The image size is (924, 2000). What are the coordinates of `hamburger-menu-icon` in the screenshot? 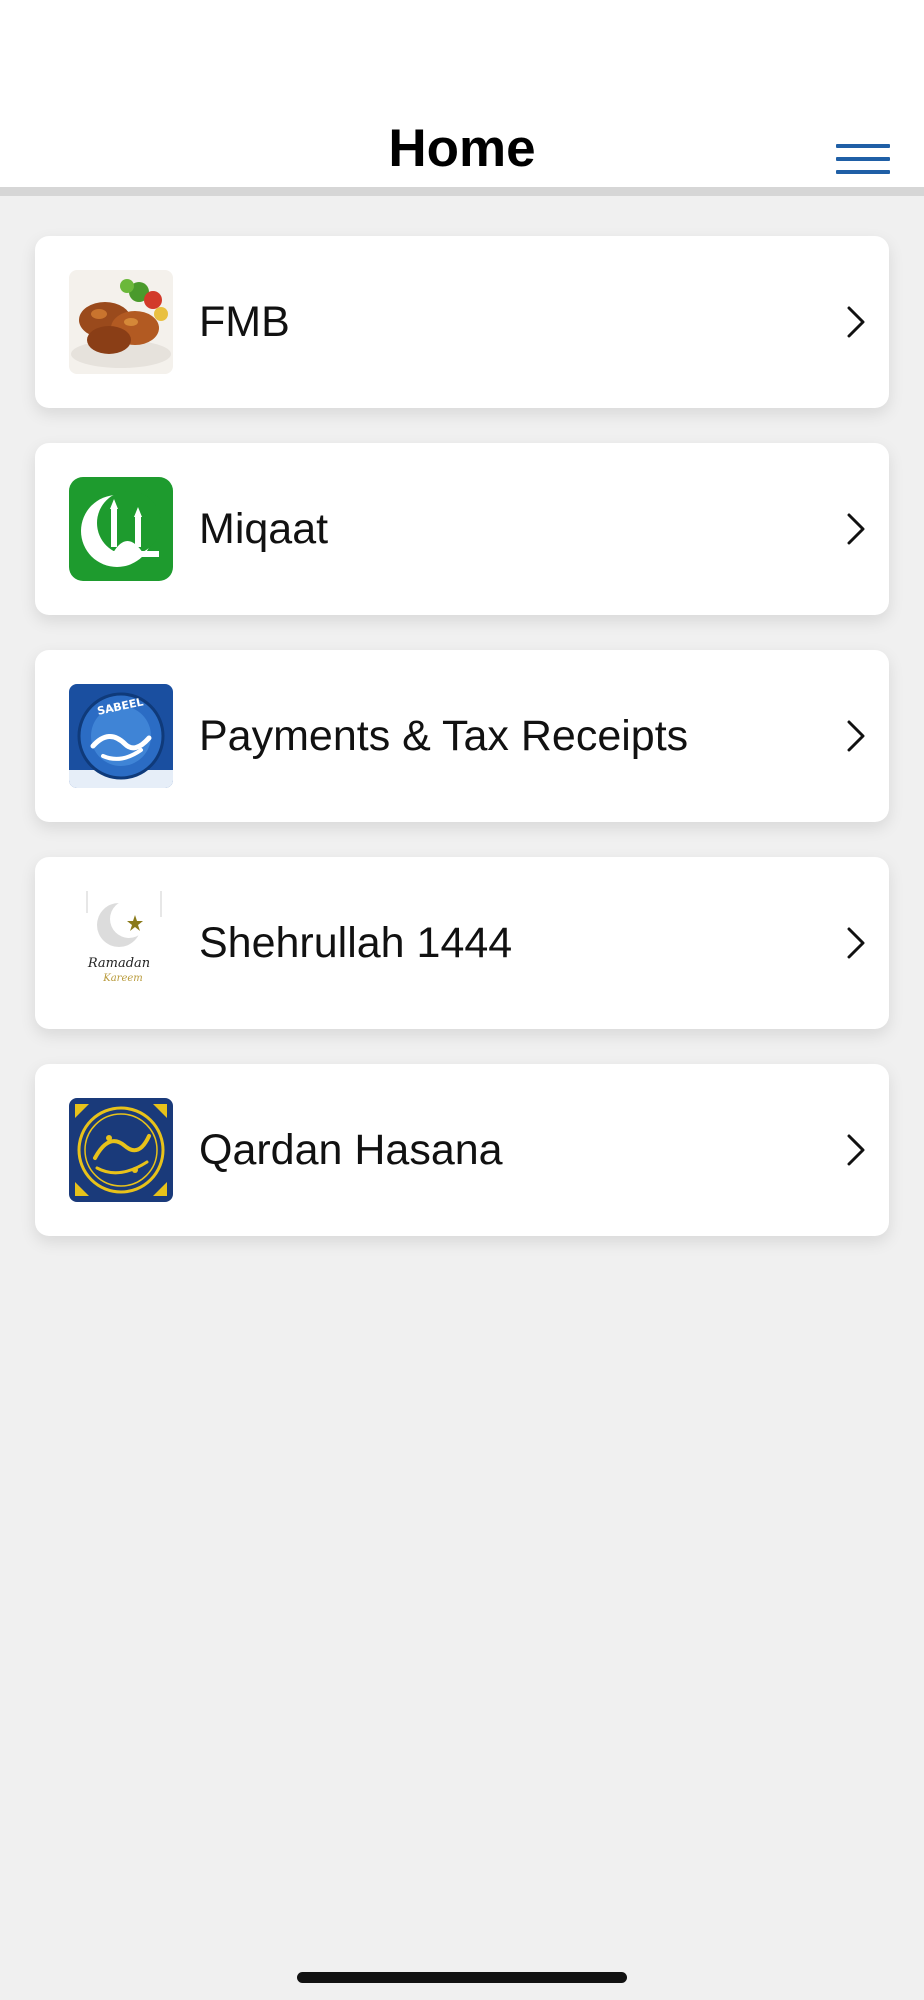 It's located at (863, 146).